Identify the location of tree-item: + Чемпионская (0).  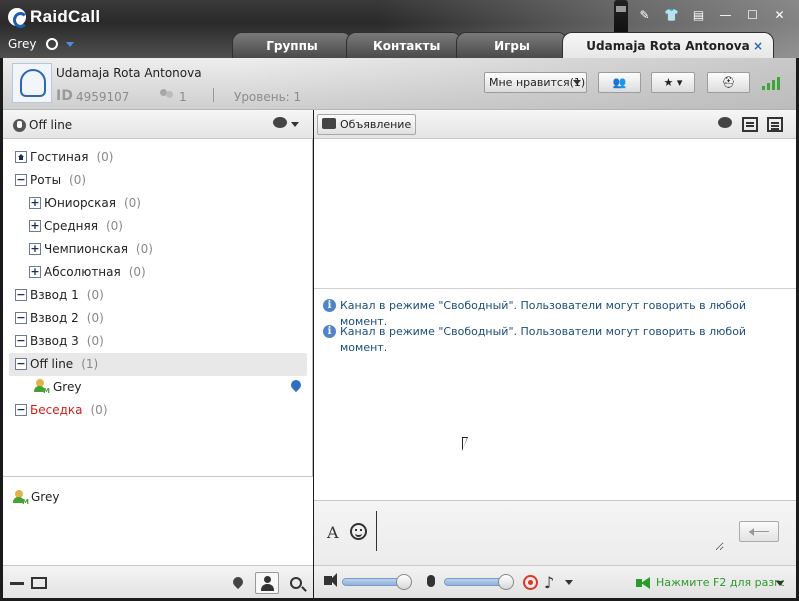
(158, 249).